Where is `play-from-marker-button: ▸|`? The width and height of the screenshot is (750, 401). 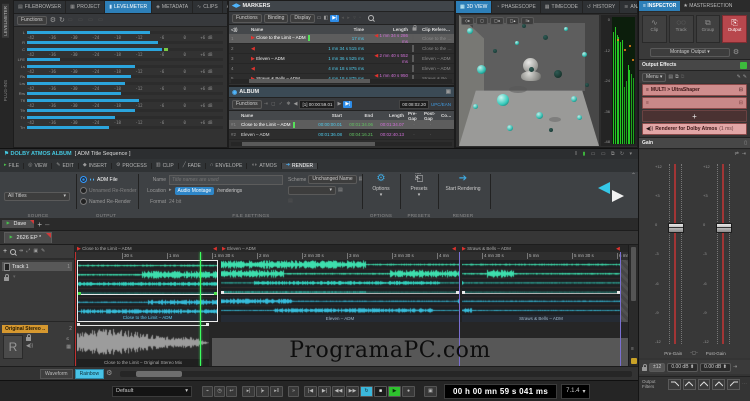
play-from-marker-button: ▸| is located at coordinates (248, 391).